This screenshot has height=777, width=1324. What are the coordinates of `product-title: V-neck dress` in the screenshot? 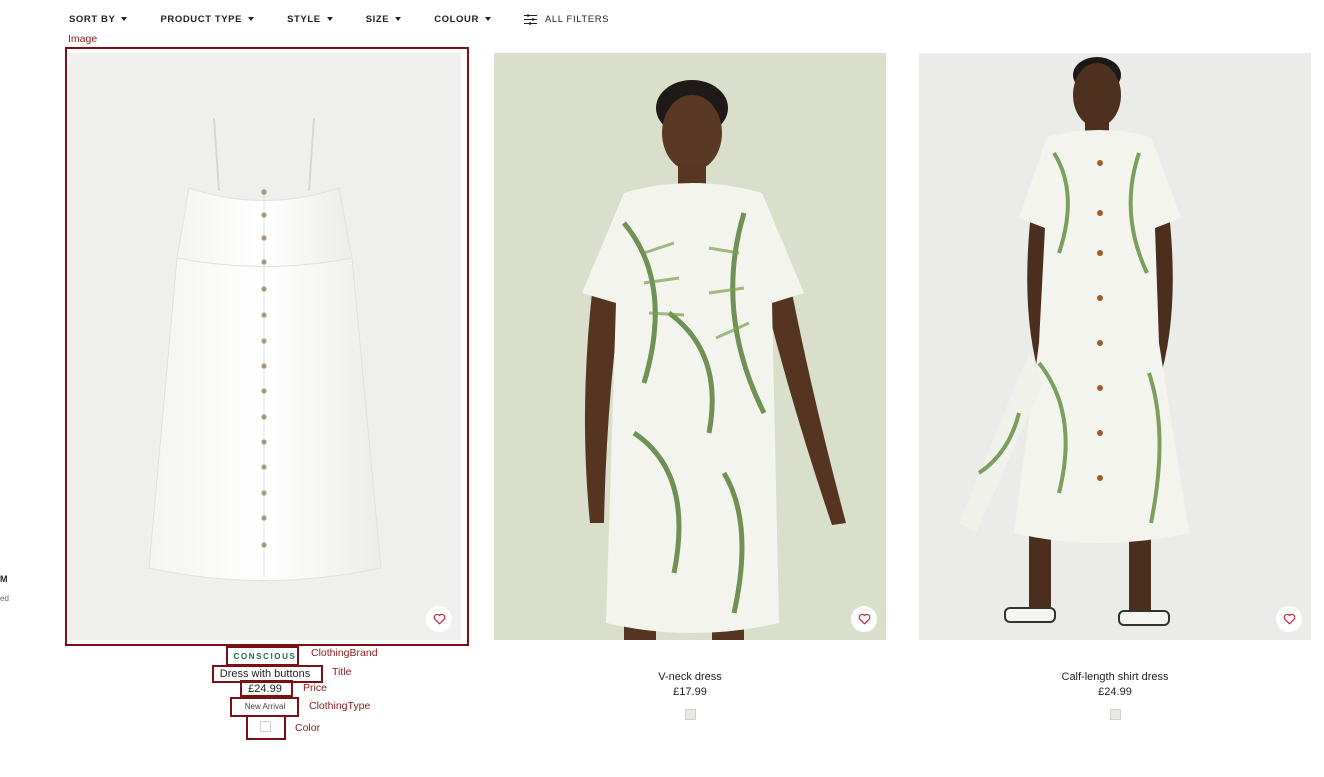 It's located at (690, 677).